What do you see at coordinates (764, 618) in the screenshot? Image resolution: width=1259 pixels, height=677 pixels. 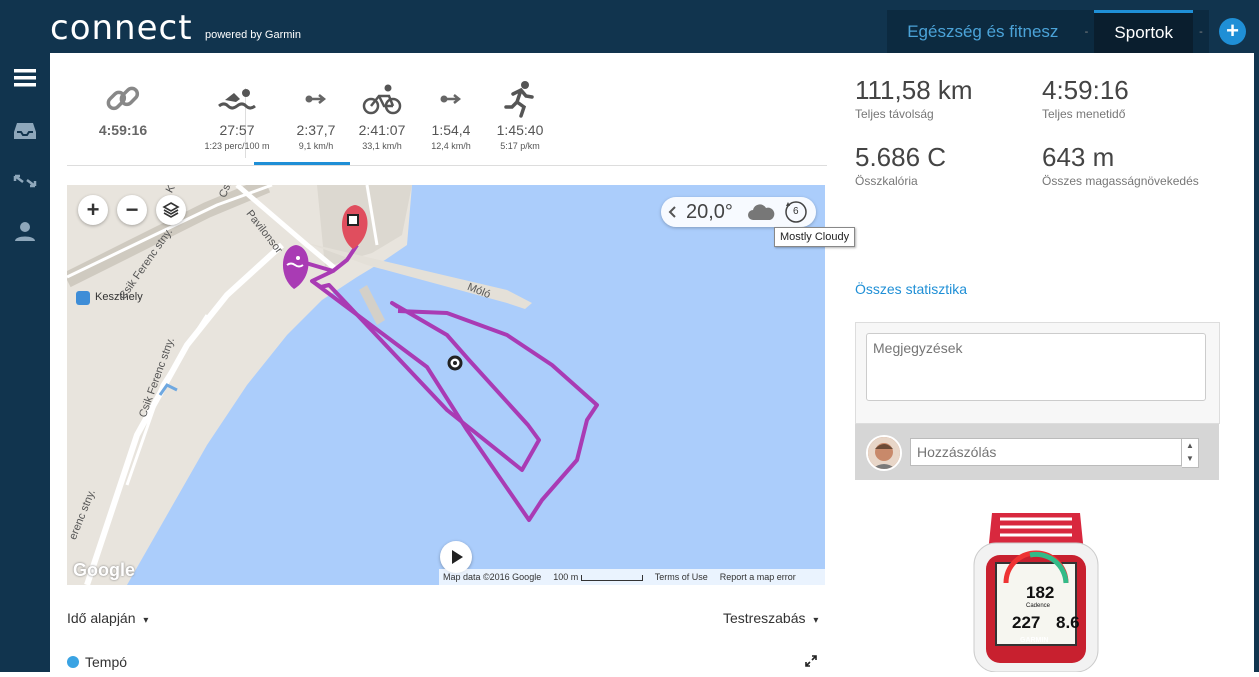 I see `dropdown-label: Testreszabás` at bounding box center [764, 618].